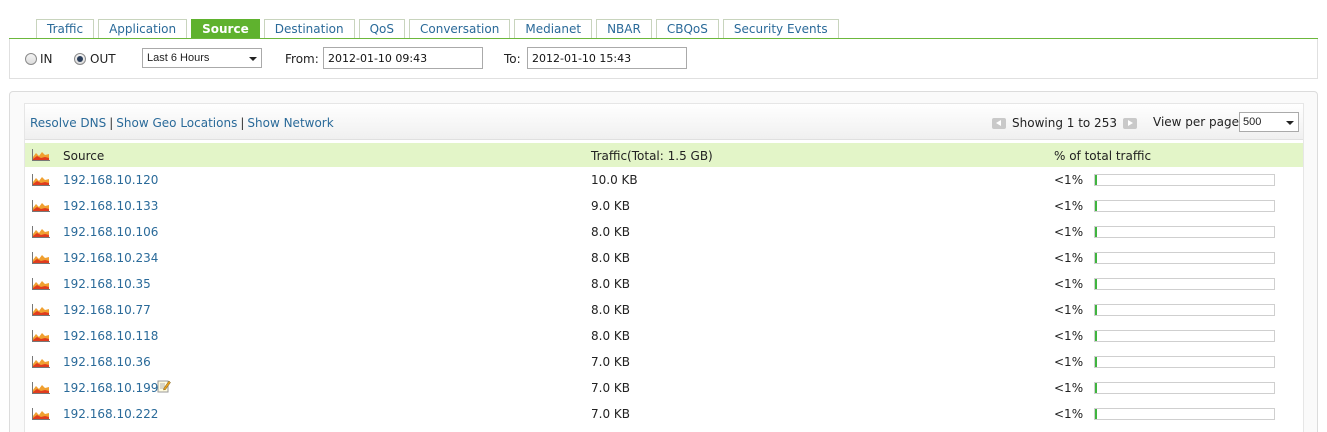 This screenshot has width=1327, height=432. Describe the element at coordinates (176, 123) in the screenshot. I see `show-geo-locations-link: Show Geo Locations` at that location.